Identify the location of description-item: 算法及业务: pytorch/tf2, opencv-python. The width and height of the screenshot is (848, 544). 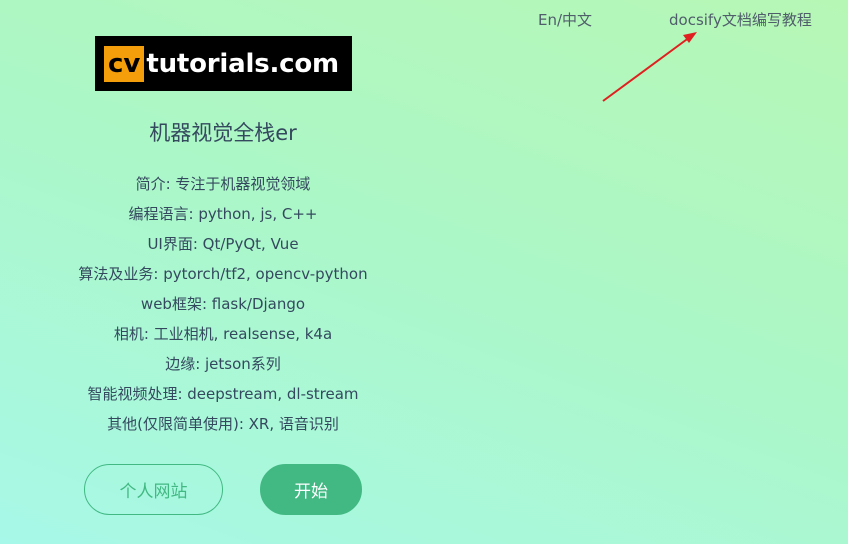
(223, 274).